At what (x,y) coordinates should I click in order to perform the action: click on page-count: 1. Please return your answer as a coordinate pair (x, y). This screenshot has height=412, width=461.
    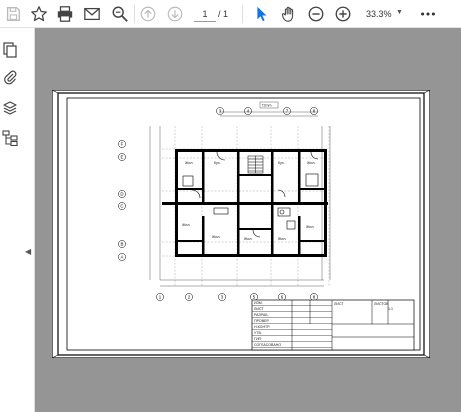
    Looking at the image, I should click on (226, 14).